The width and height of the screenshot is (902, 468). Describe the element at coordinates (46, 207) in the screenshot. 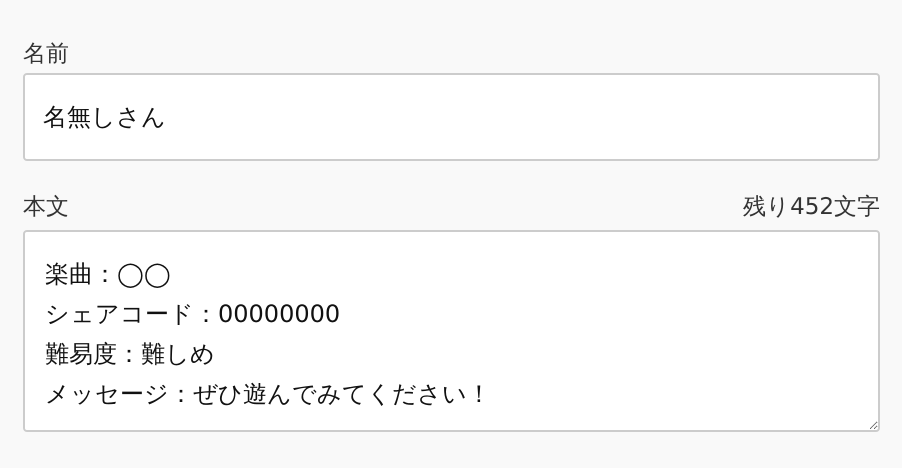

I see `body-label: 本文` at that location.